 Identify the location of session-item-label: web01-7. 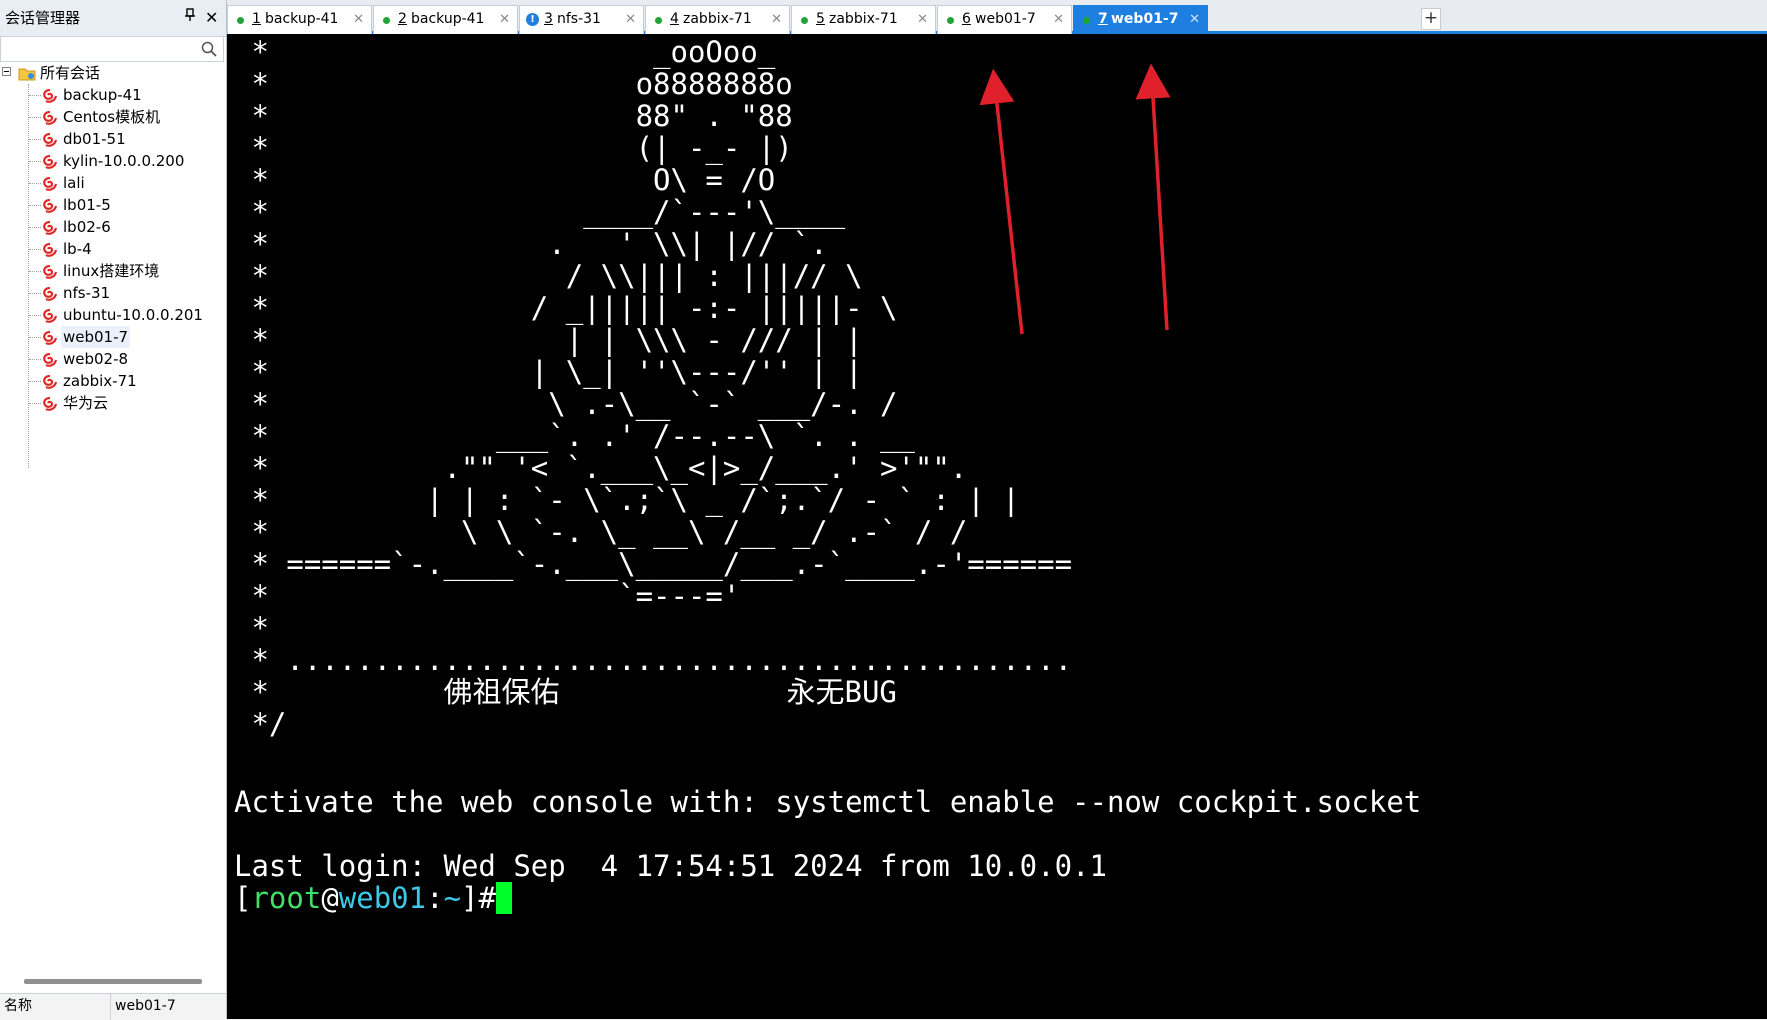
(96, 337).